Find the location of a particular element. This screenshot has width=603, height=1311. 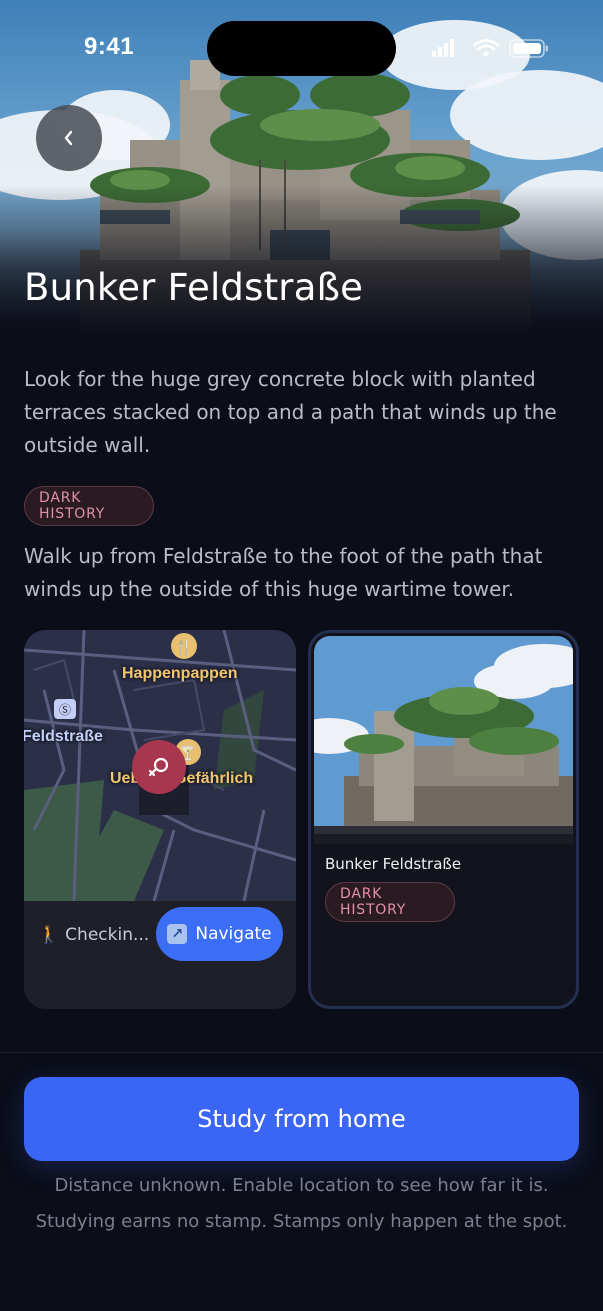

back-button is located at coordinates (69, 138).